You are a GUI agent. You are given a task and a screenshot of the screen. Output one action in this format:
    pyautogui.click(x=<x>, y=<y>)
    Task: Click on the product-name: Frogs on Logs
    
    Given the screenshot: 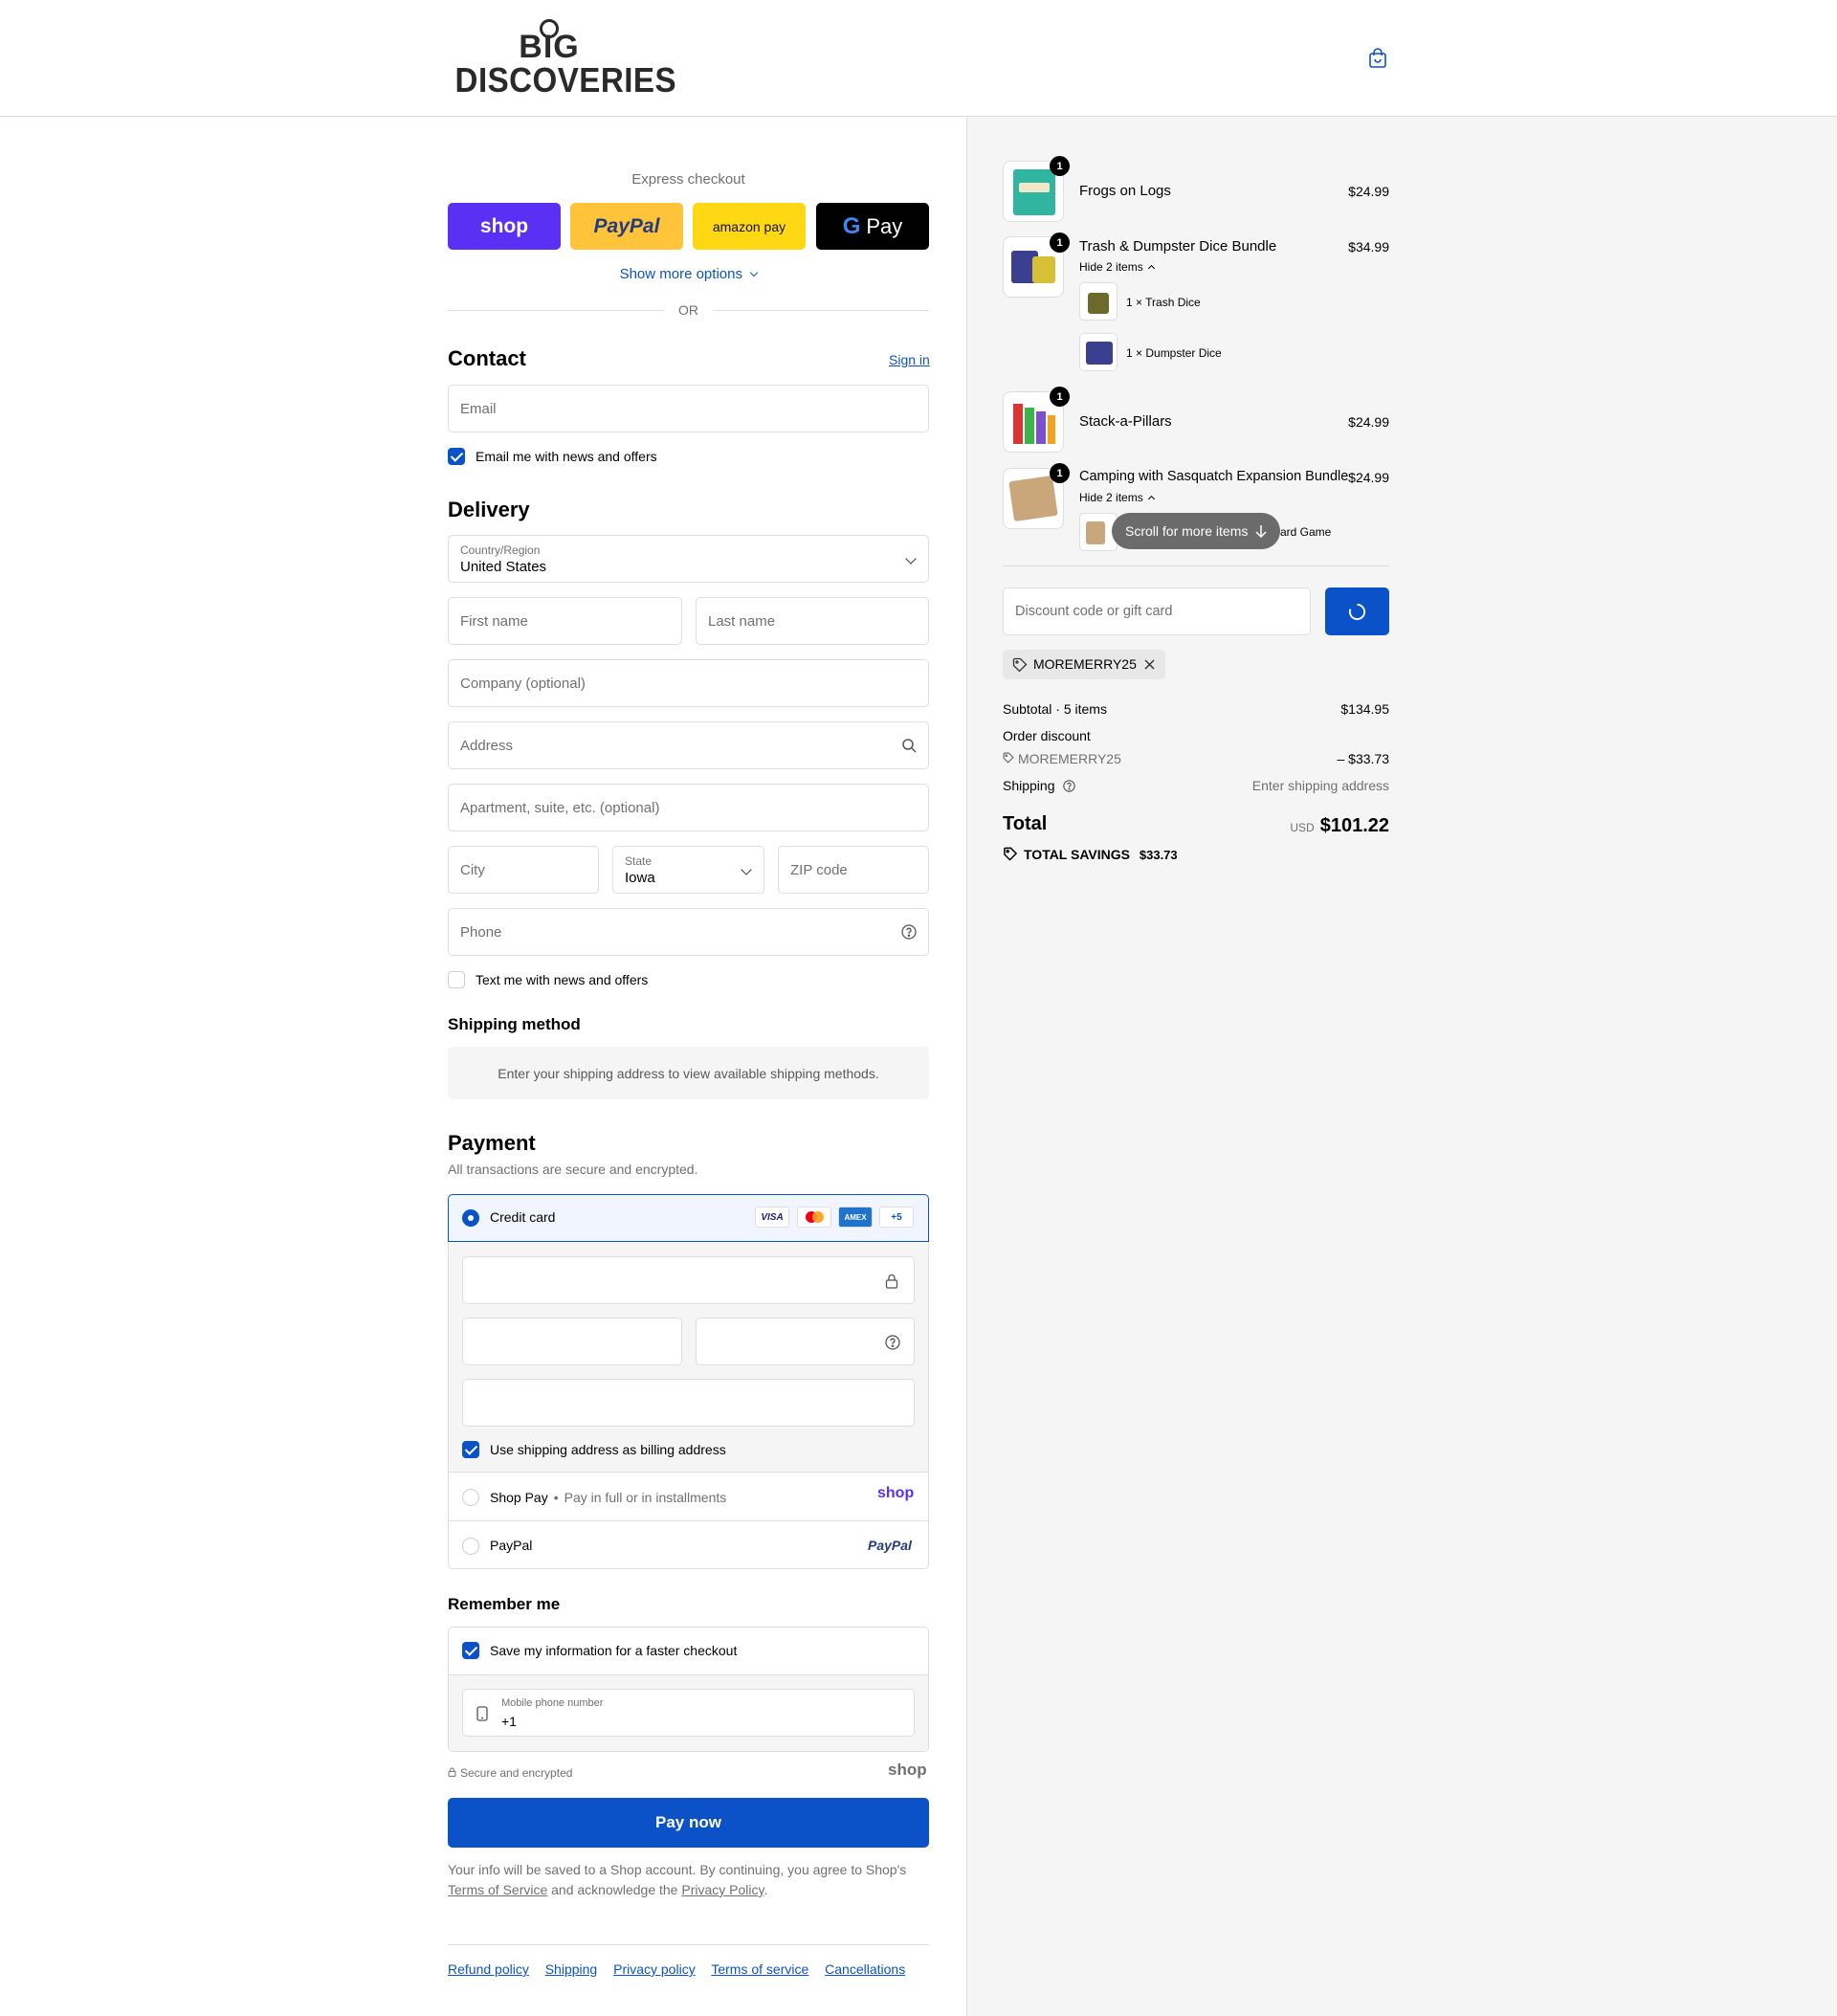 What is the action you would take?
    pyautogui.click(x=1125, y=191)
    